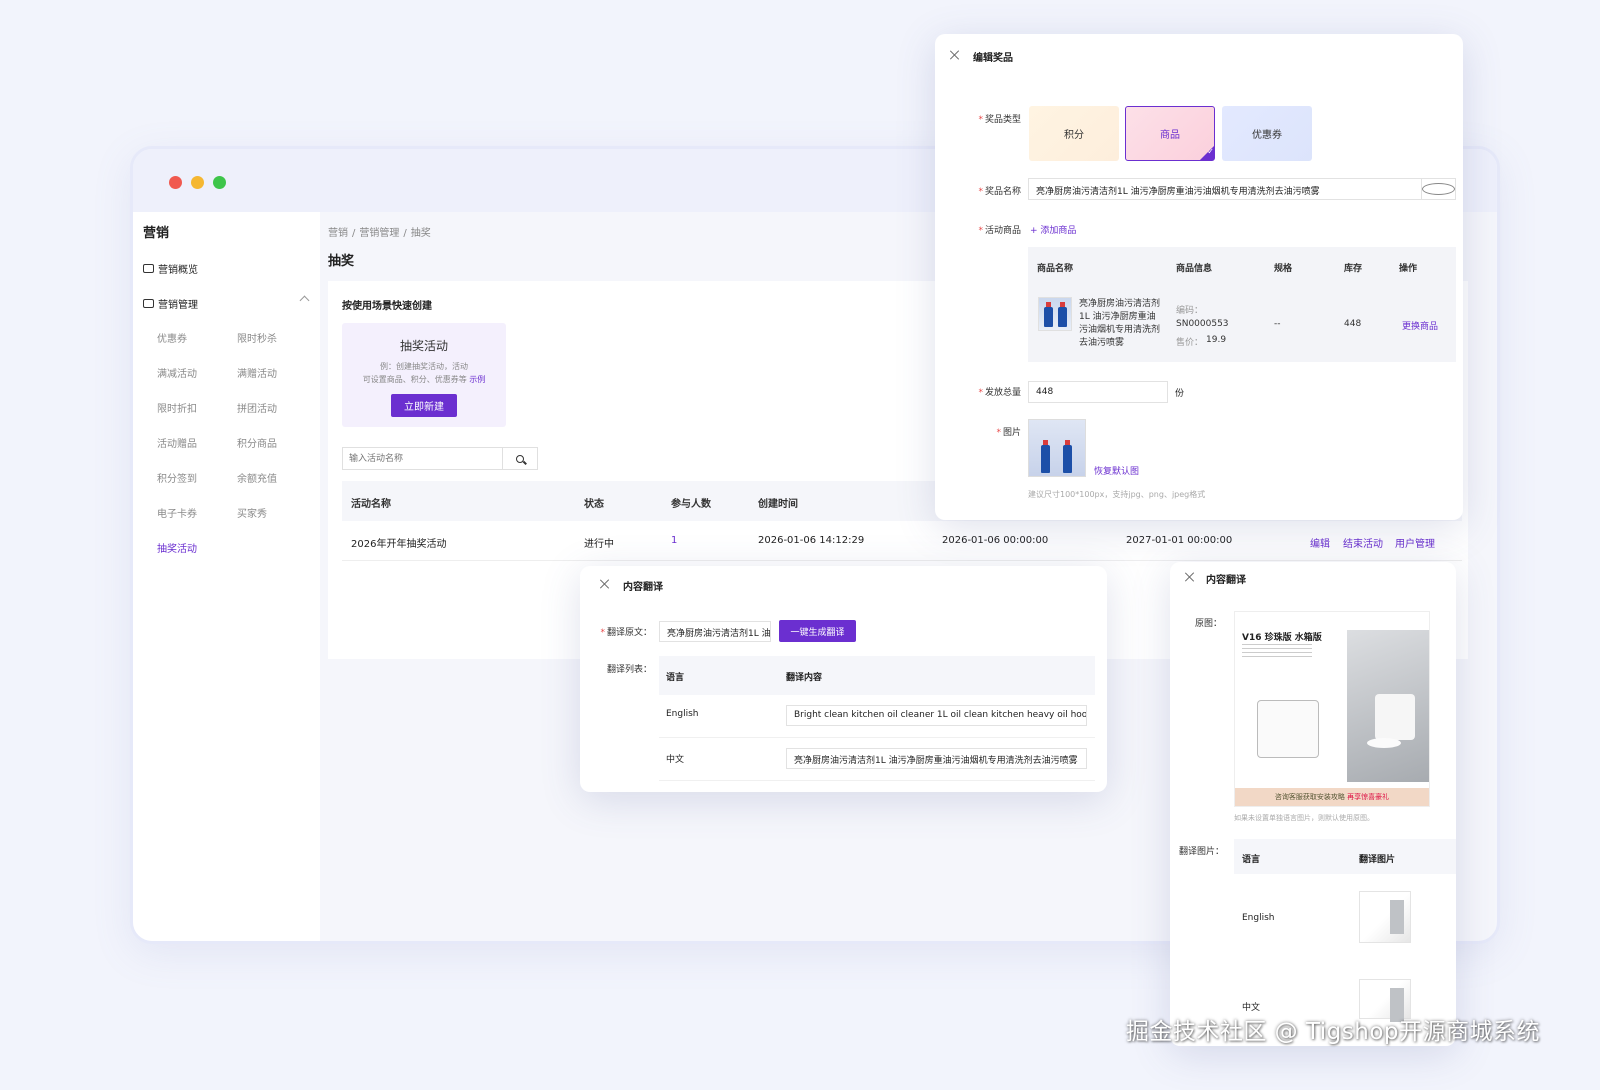 The height and width of the screenshot is (1090, 1600). I want to click on sidebar-item-balance-recharge: 余额充值, so click(257, 477).